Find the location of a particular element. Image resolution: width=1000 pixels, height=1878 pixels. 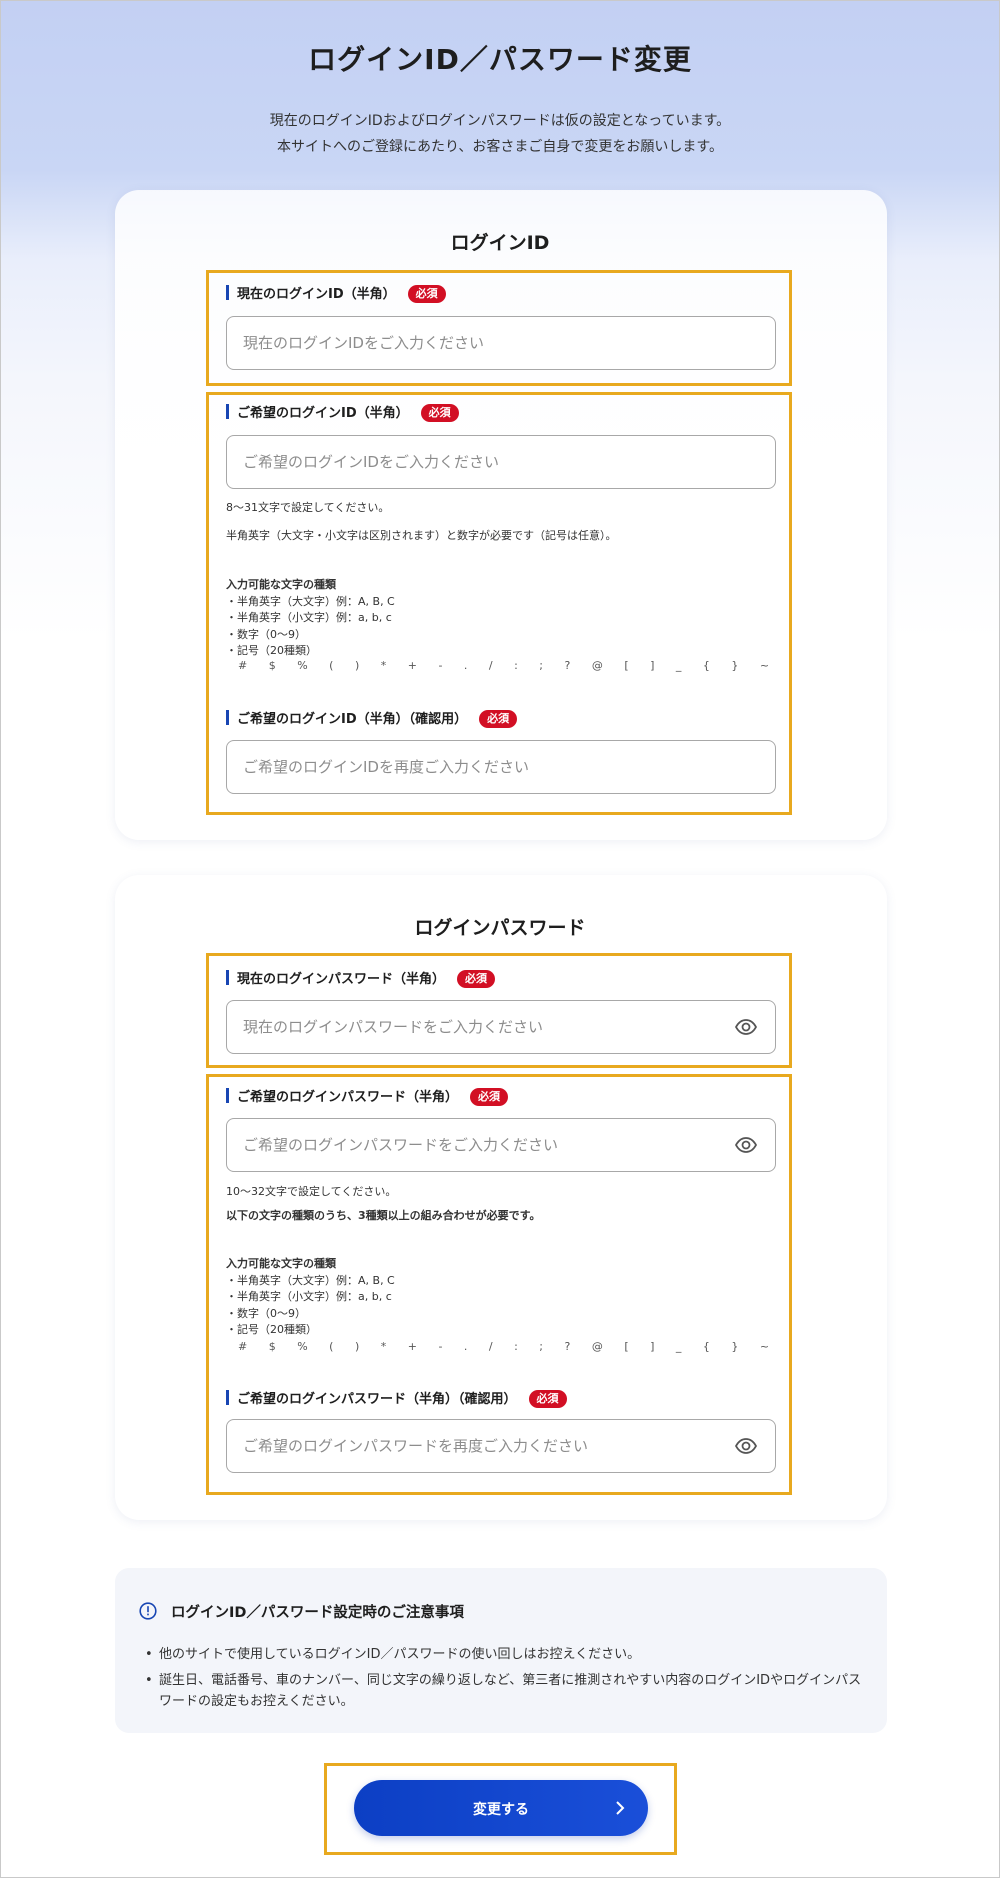

confirm-password-label: ご希望のログインパスワード（半角）（確認用） 必須 is located at coordinates (396, 1399).